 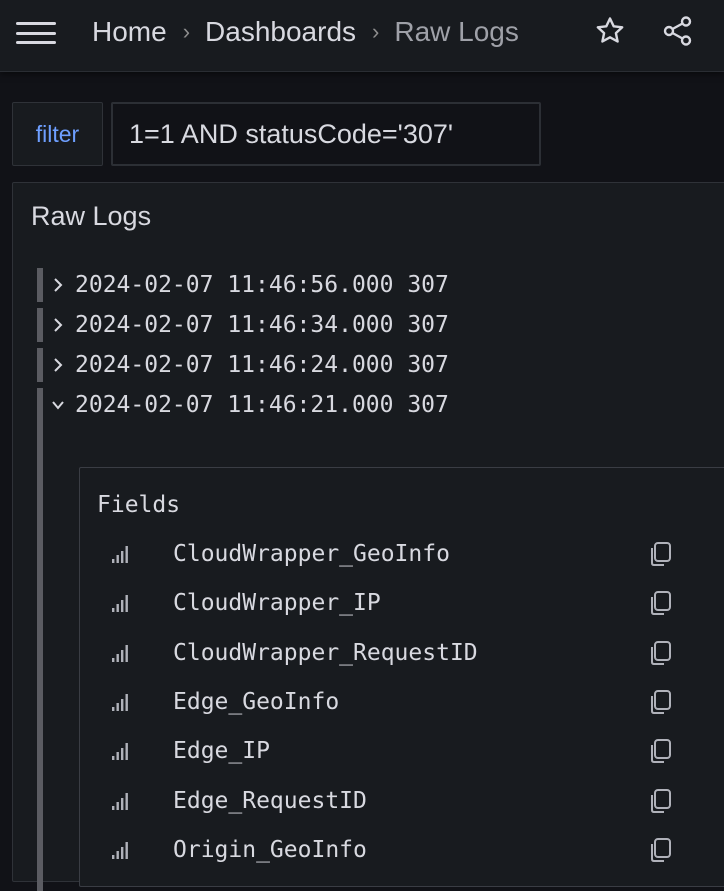 I want to click on field-name: Edge_RequestID, so click(x=270, y=800).